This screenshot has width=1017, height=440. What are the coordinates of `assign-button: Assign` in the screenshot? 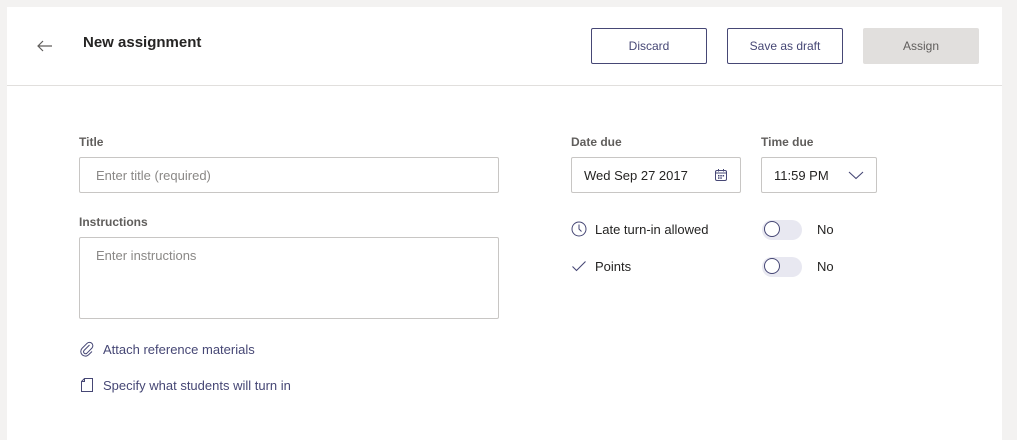 It's located at (921, 46).